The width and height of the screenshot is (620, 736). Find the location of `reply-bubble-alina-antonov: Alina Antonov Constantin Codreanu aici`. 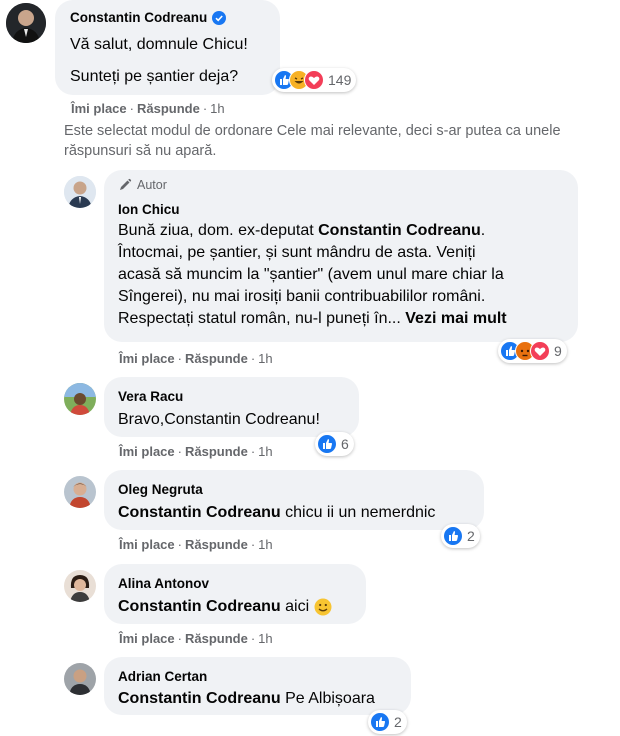

reply-bubble-alina-antonov: Alina Antonov Constantin Codreanu aici is located at coordinates (235, 594).